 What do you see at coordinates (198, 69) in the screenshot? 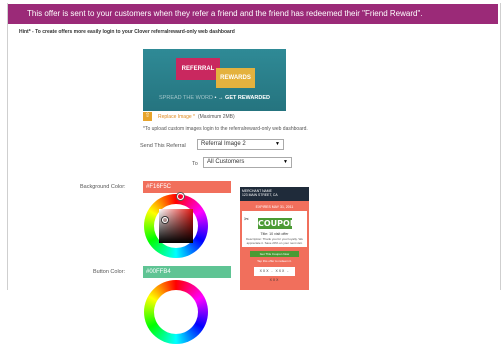
I see `referral-bubble: REFERRAL` at bounding box center [198, 69].